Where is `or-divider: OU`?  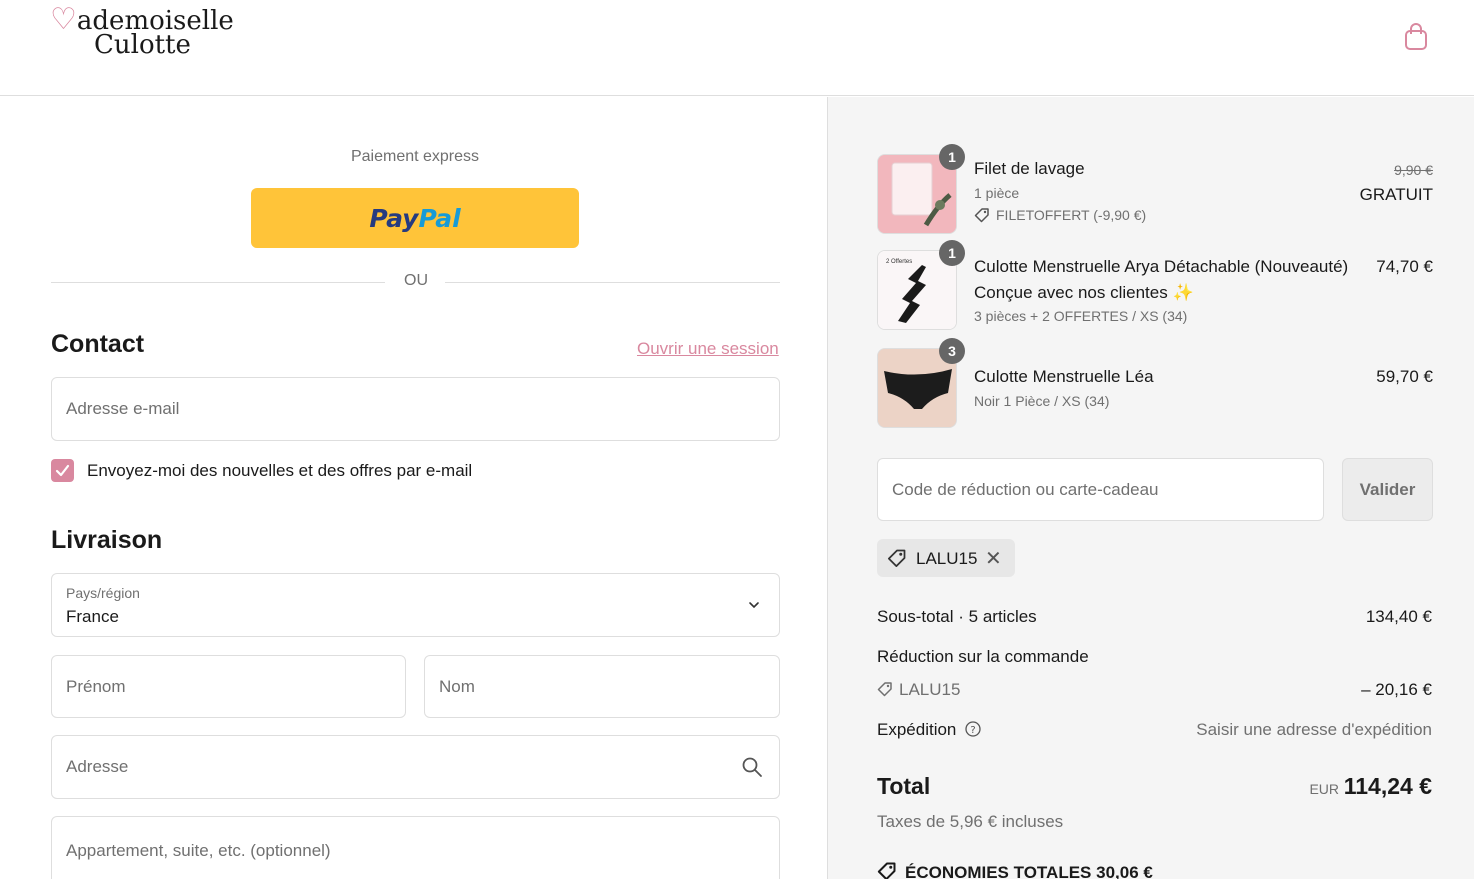 or-divider: OU is located at coordinates (415, 283).